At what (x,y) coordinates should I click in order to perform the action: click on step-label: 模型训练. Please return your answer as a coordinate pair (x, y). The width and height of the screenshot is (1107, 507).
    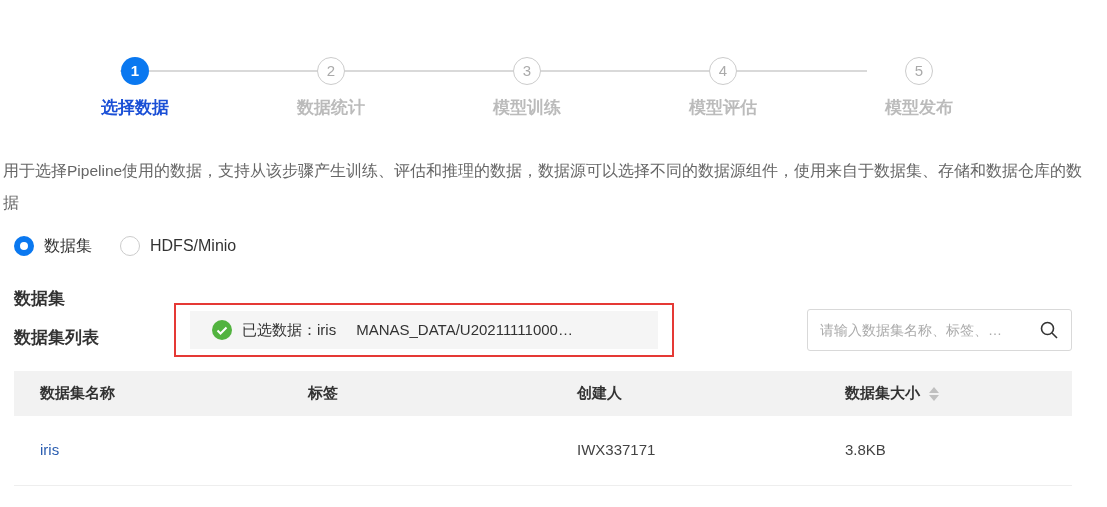
    Looking at the image, I should click on (527, 108).